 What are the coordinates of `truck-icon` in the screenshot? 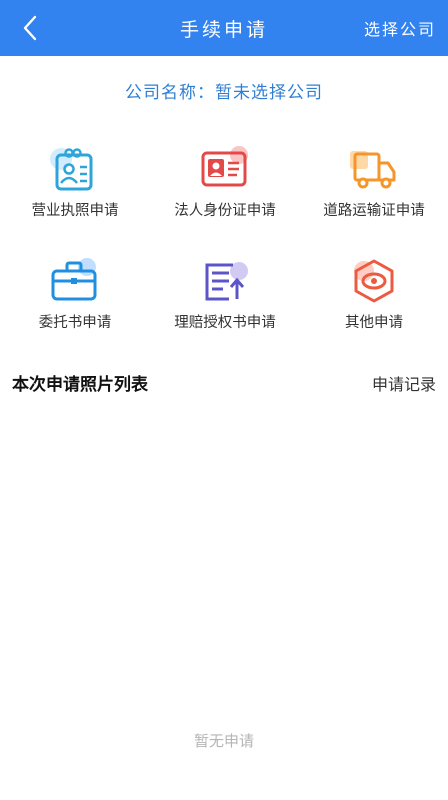 It's located at (373, 170).